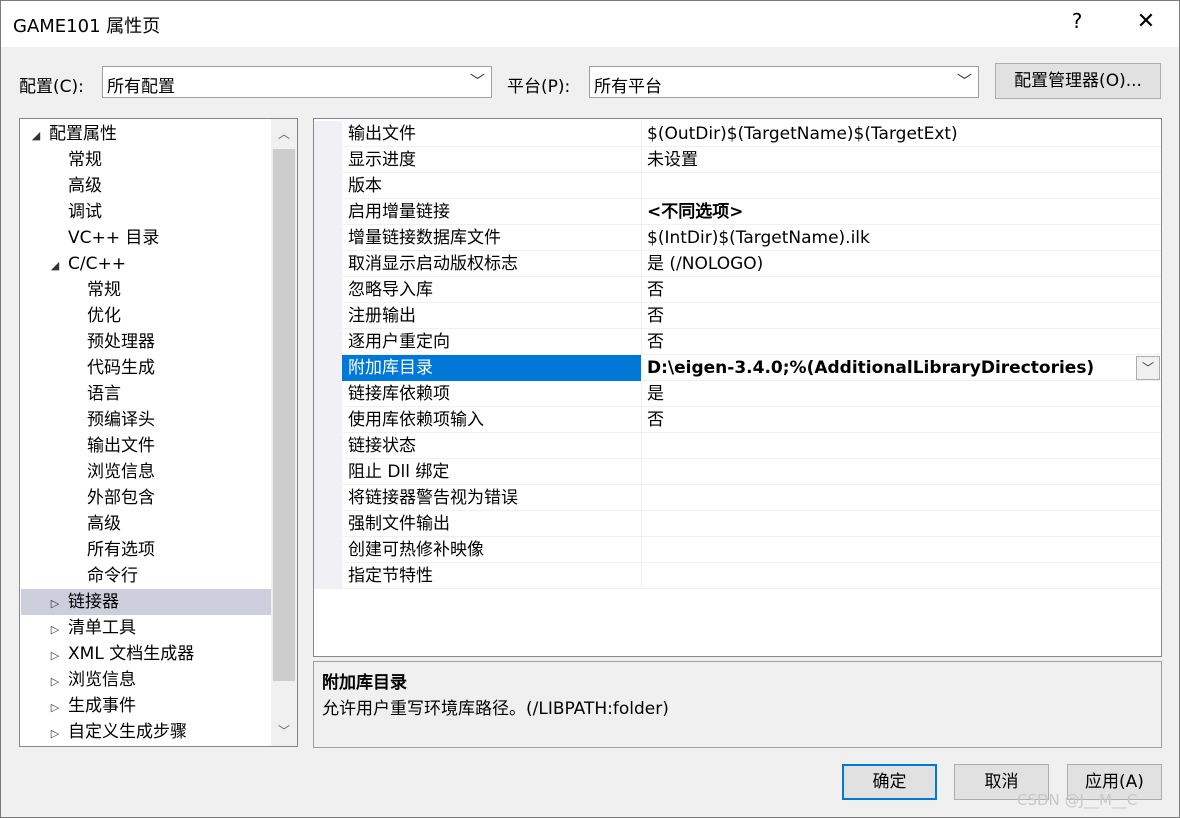  I want to click on property-row: 指定节特性, so click(737, 576).